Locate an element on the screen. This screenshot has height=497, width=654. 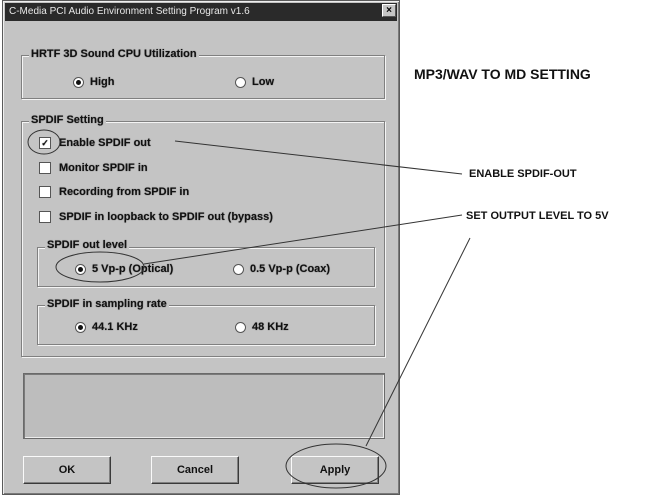
spdif-sampling-label: SPDIF in sampling rate is located at coordinates (107, 304).